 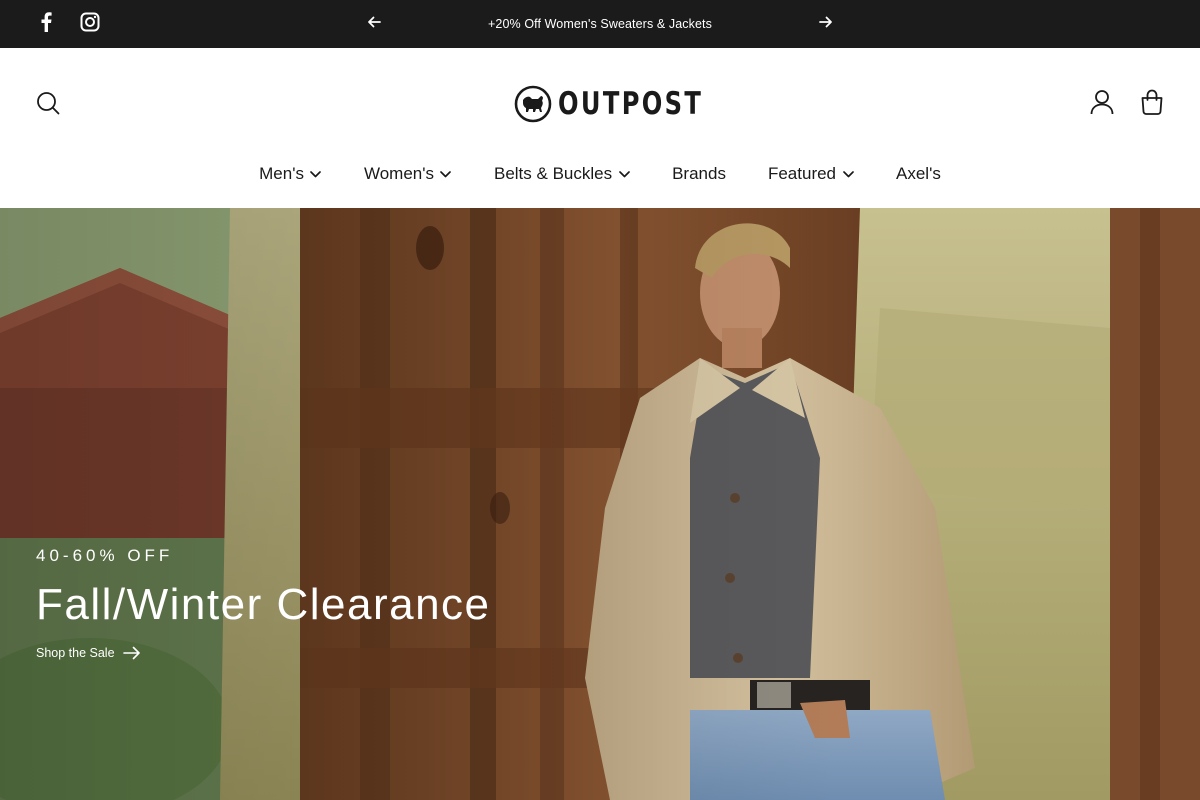 I want to click on cta-label: Shop the Sale, so click(x=75, y=653).